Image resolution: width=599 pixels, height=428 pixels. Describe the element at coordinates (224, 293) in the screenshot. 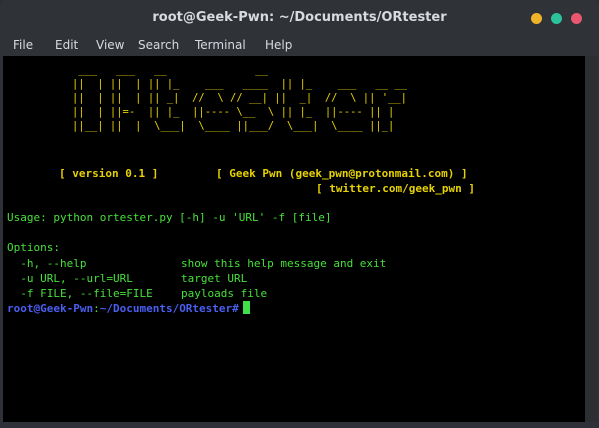

I see `option-desc: payloads file` at that location.